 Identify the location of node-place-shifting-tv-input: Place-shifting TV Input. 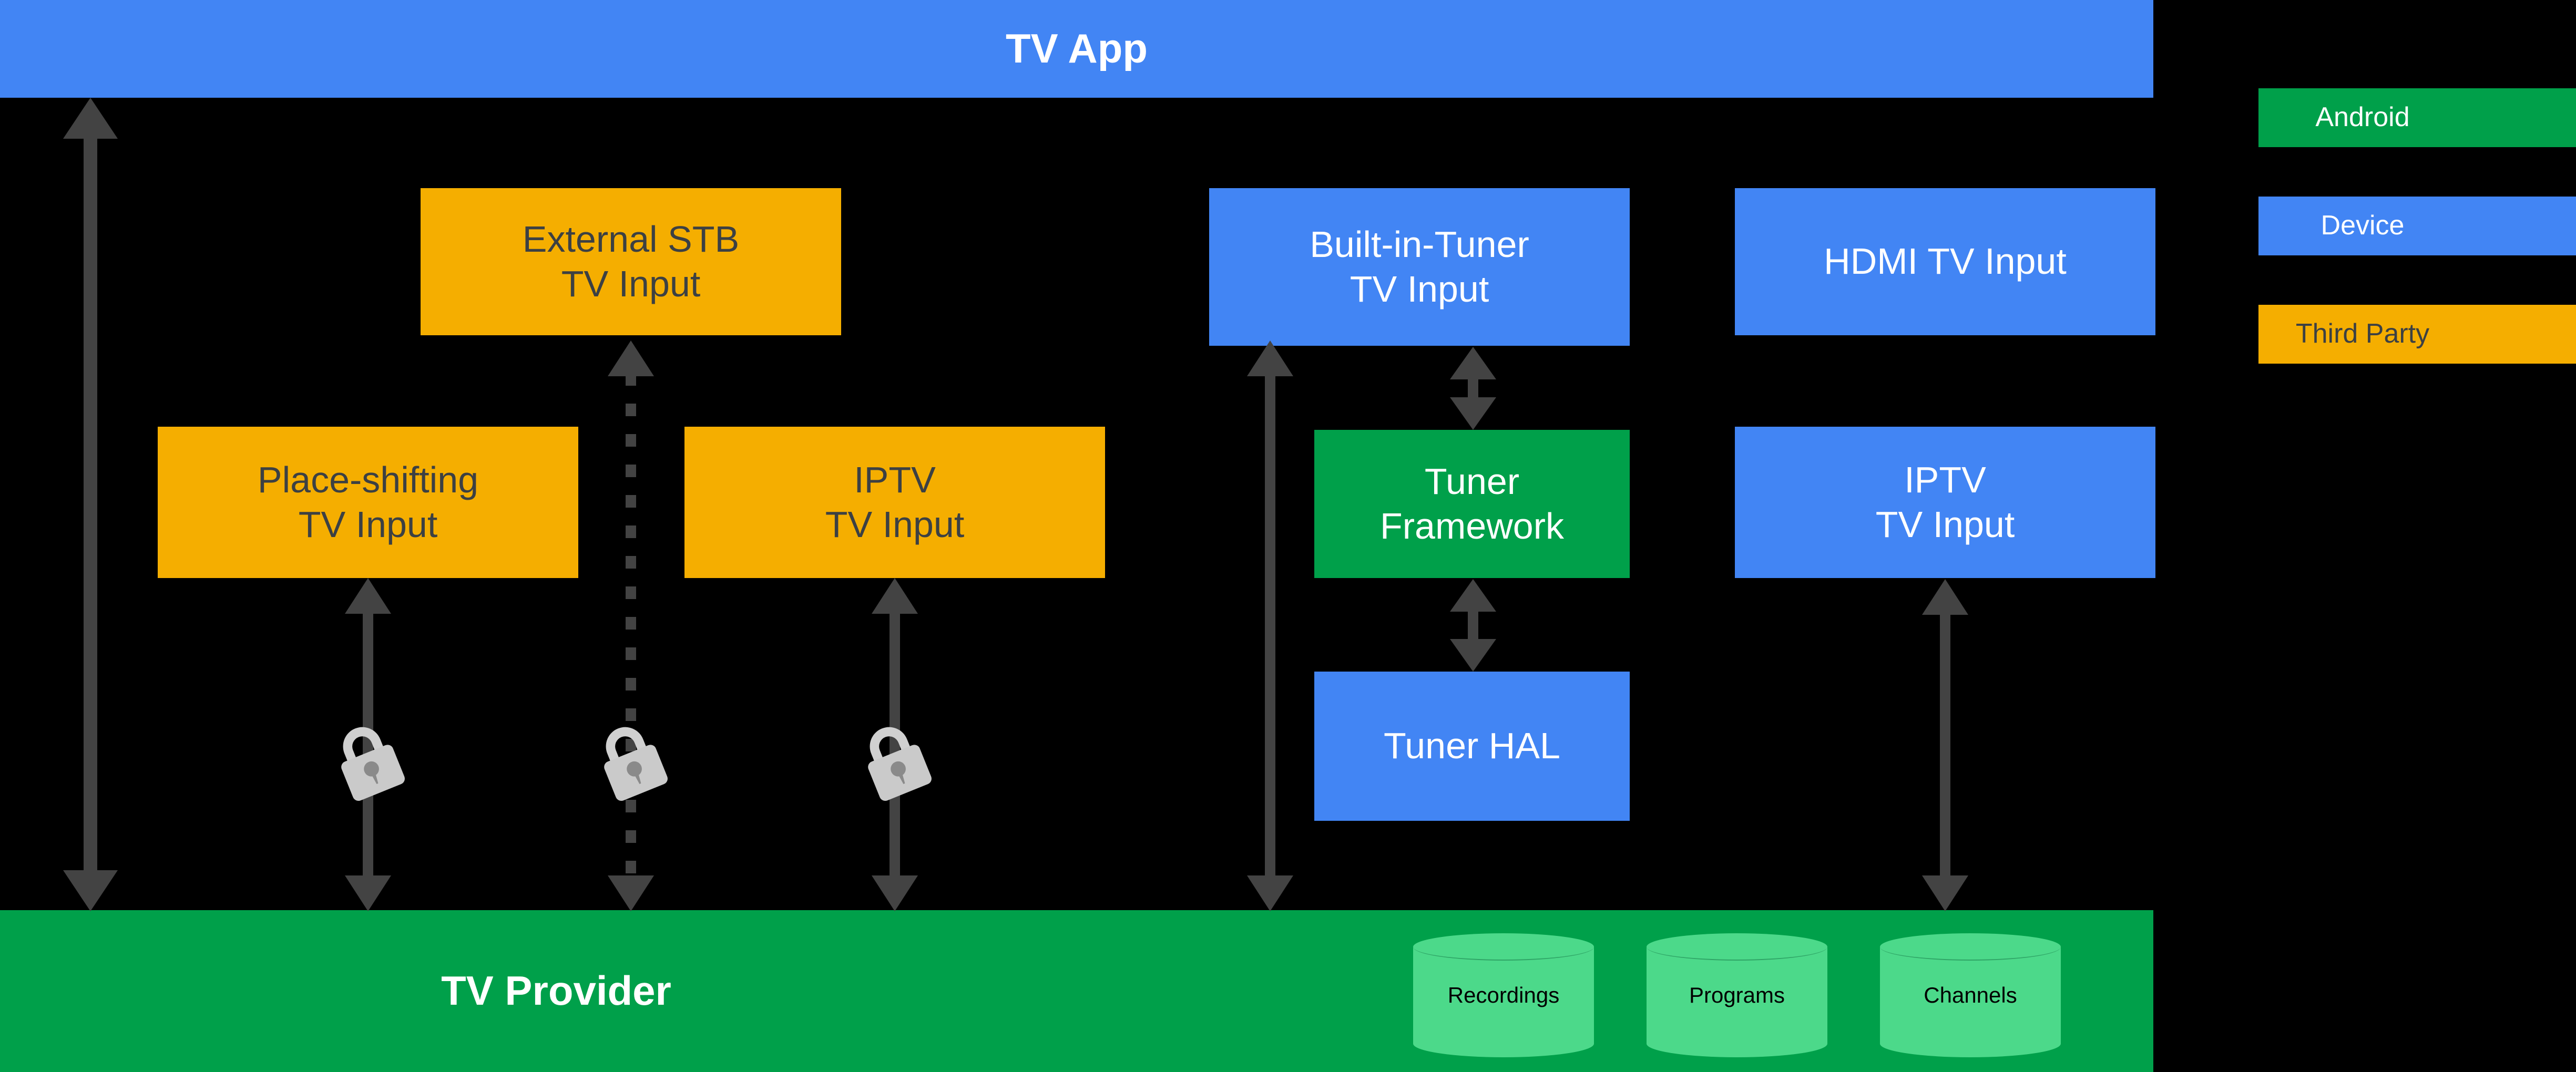
(368, 502).